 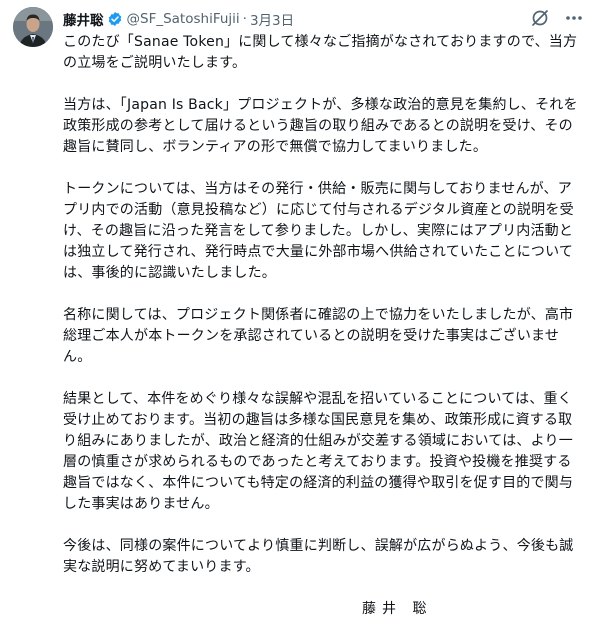 I want to click on header-actions, so click(x=557, y=18).